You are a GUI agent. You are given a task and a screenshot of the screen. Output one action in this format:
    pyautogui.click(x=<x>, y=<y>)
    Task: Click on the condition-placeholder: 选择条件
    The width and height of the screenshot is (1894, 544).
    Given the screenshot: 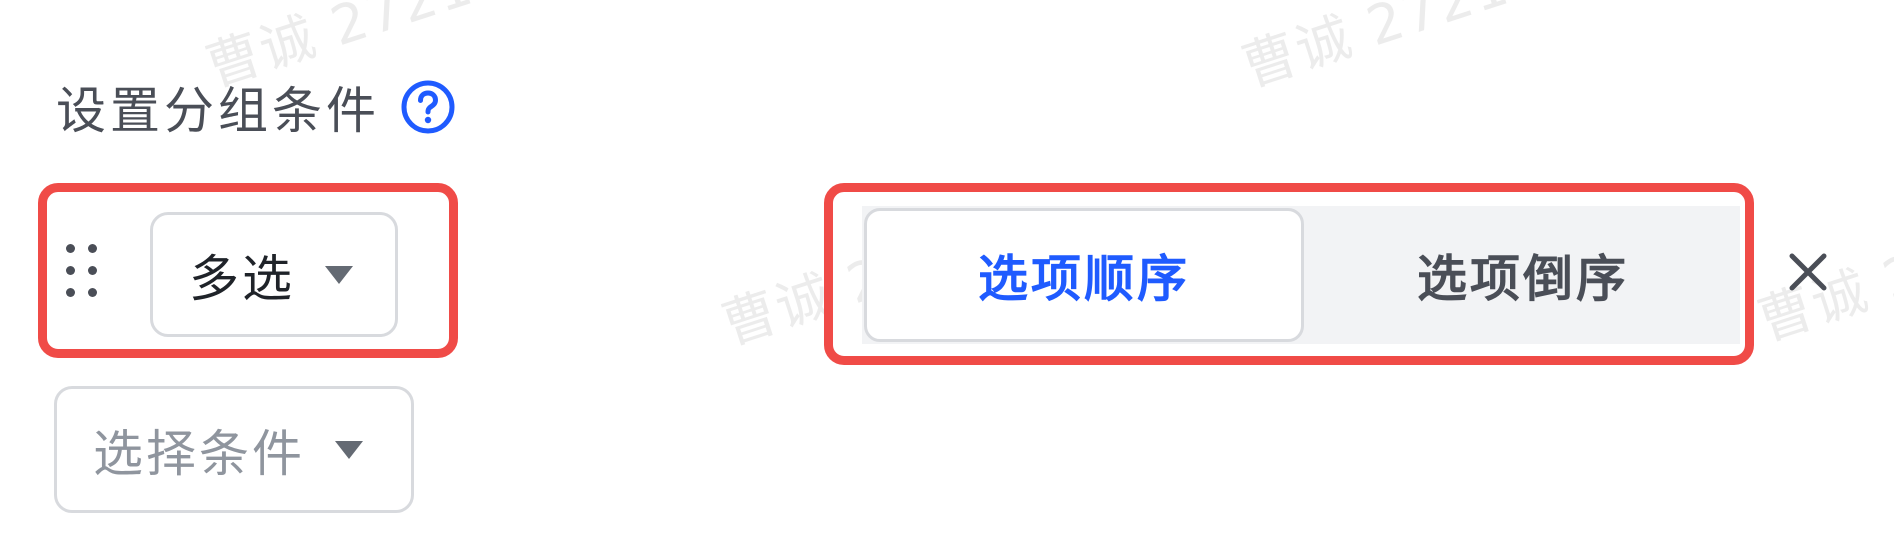 What is the action you would take?
    pyautogui.click(x=199, y=453)
    